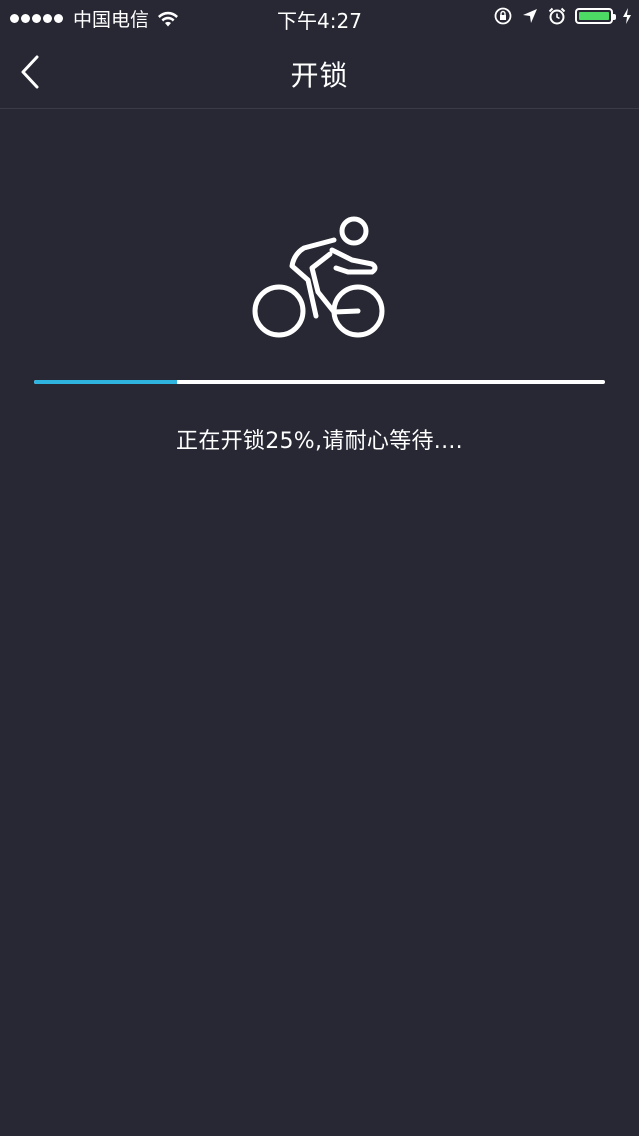 The image size is (639, 1136). What do you see at coordinates (319, 382) in the screenshot?
I see `unlock-progress-bar` at bounding box center [319, 382].